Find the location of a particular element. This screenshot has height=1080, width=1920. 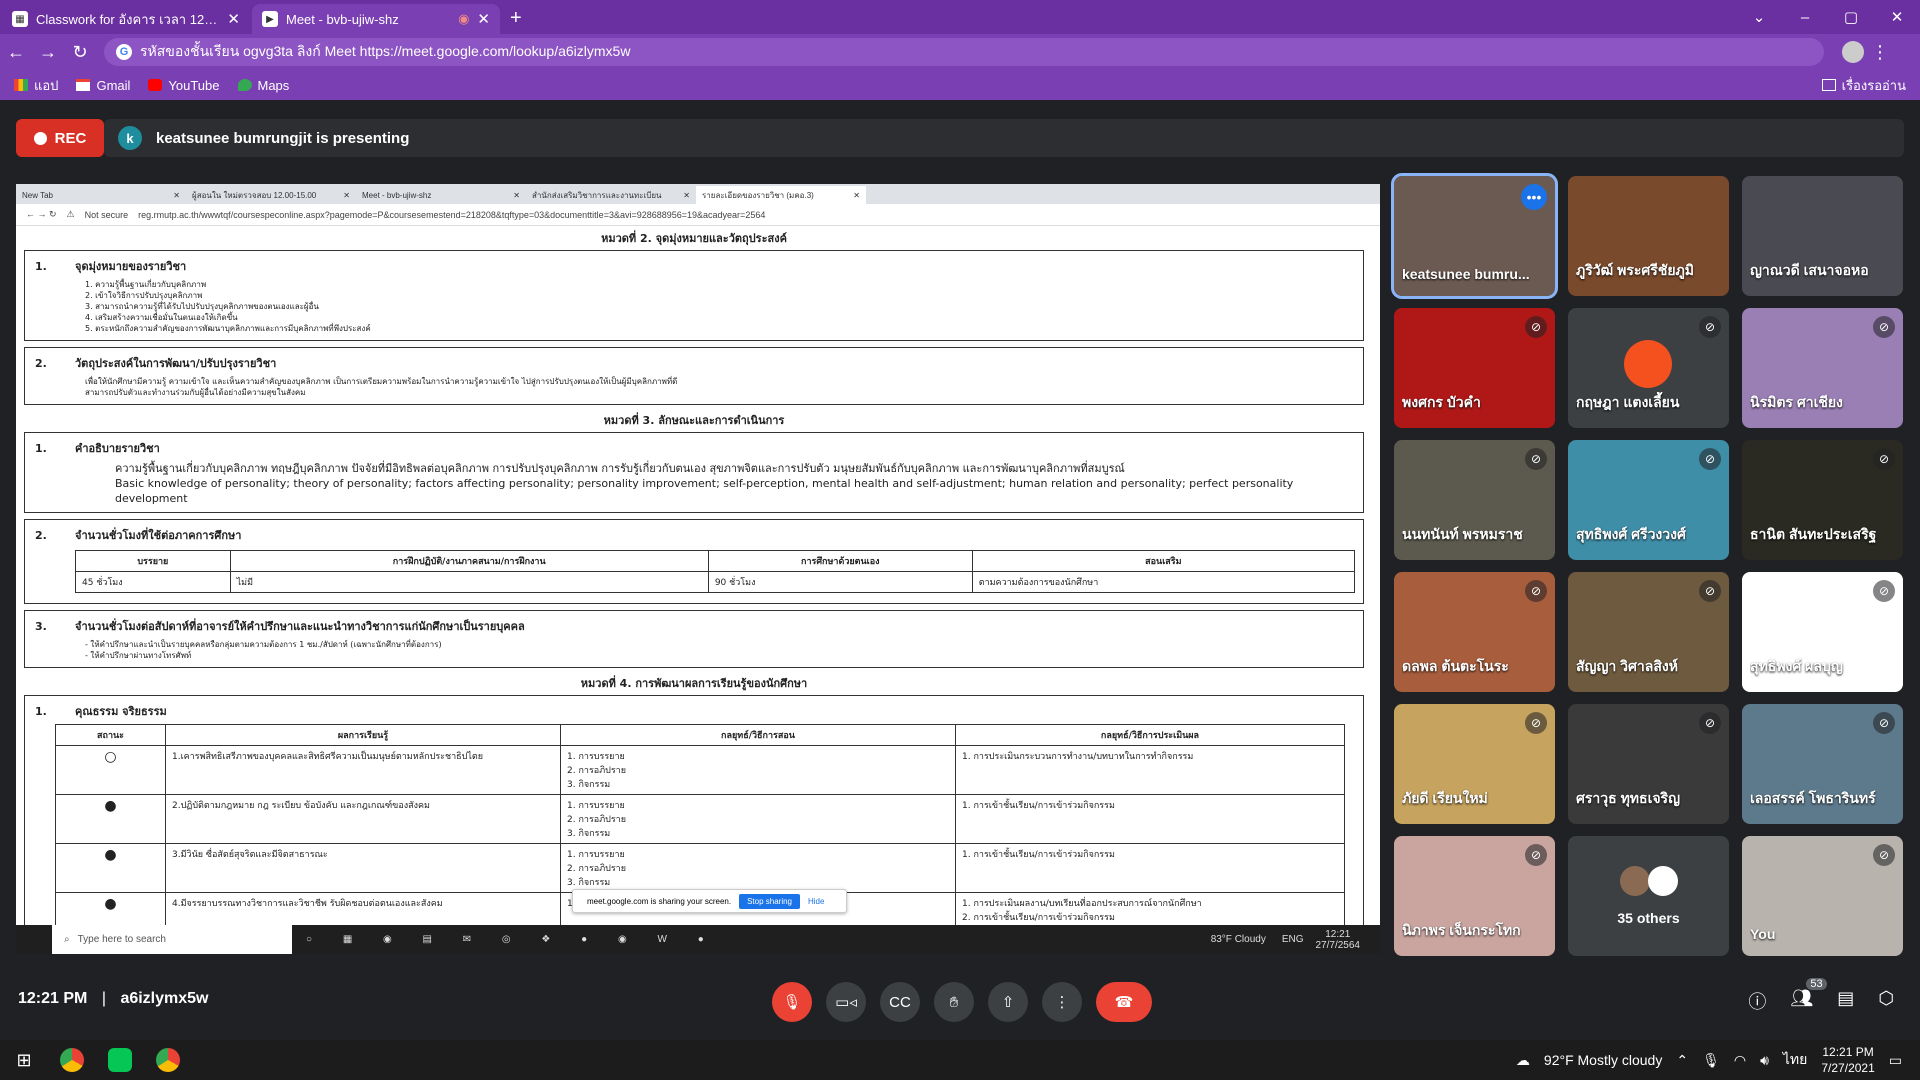

stop-sharing-button: Stop sharing is located at coordinates (769, 901).